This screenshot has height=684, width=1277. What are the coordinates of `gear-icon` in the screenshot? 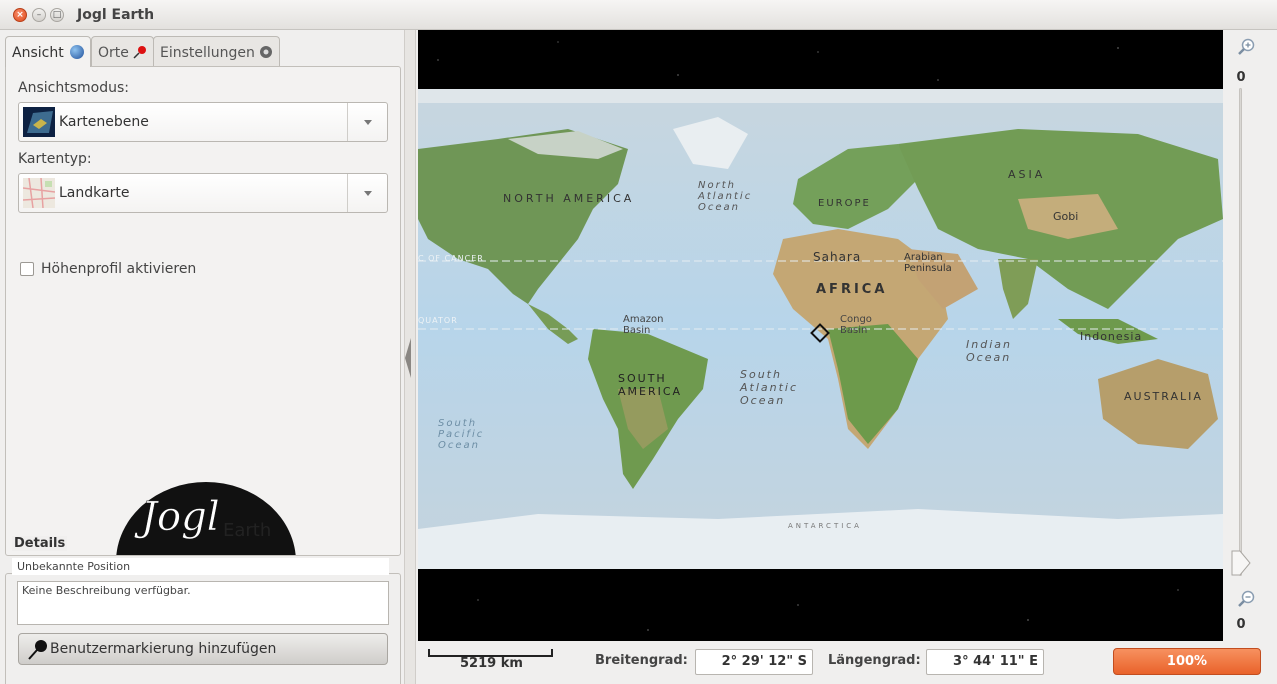 It's located at (266, 52).